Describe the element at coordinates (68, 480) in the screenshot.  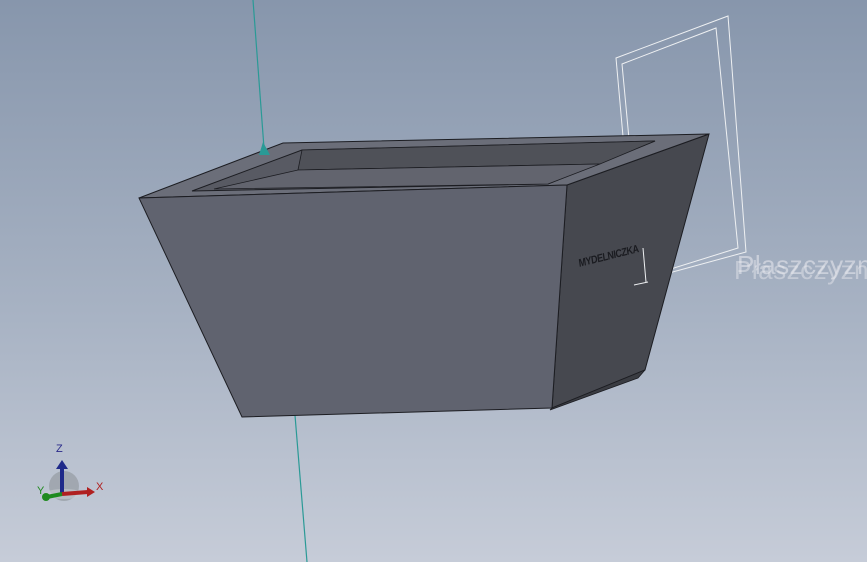
I see `orientation-triad` at that location.